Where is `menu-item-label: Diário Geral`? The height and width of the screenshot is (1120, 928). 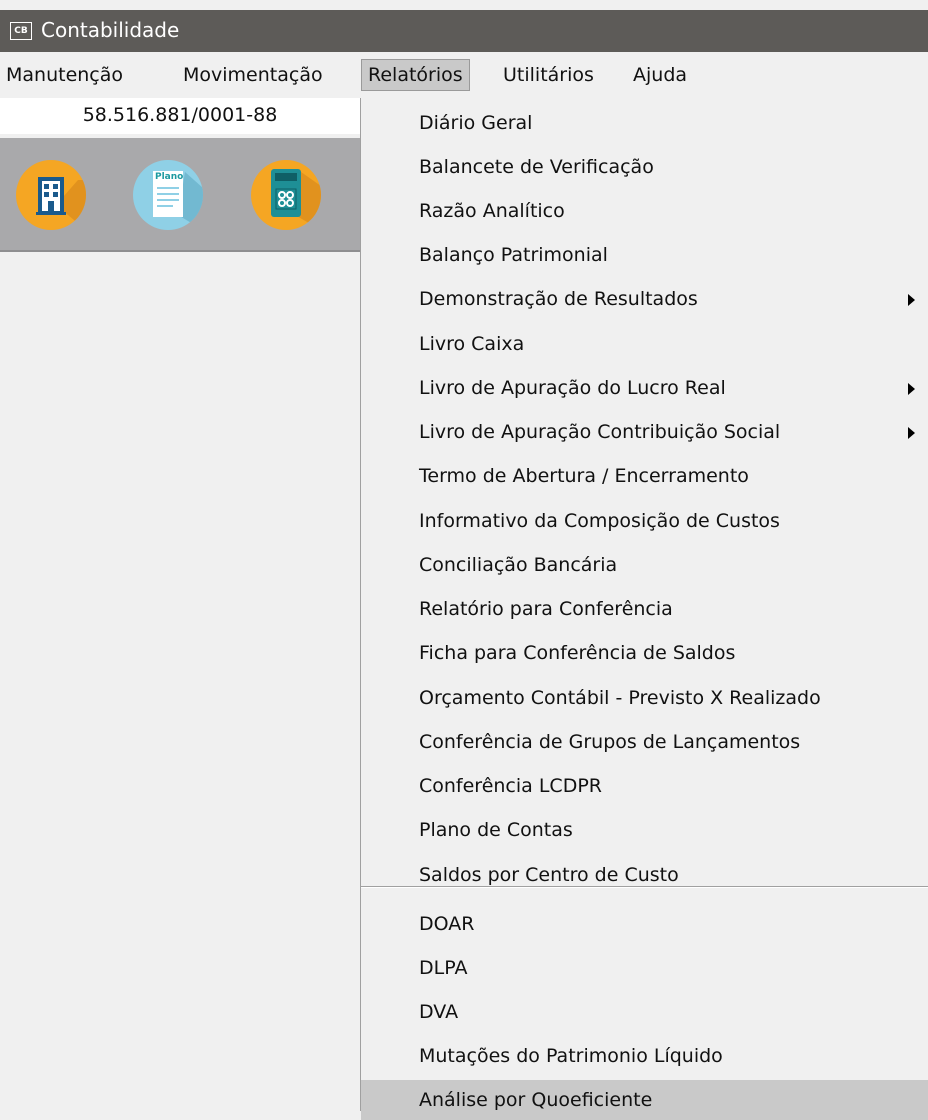
menu-item-label: Diário Geral is located at coordinates (476, 123).